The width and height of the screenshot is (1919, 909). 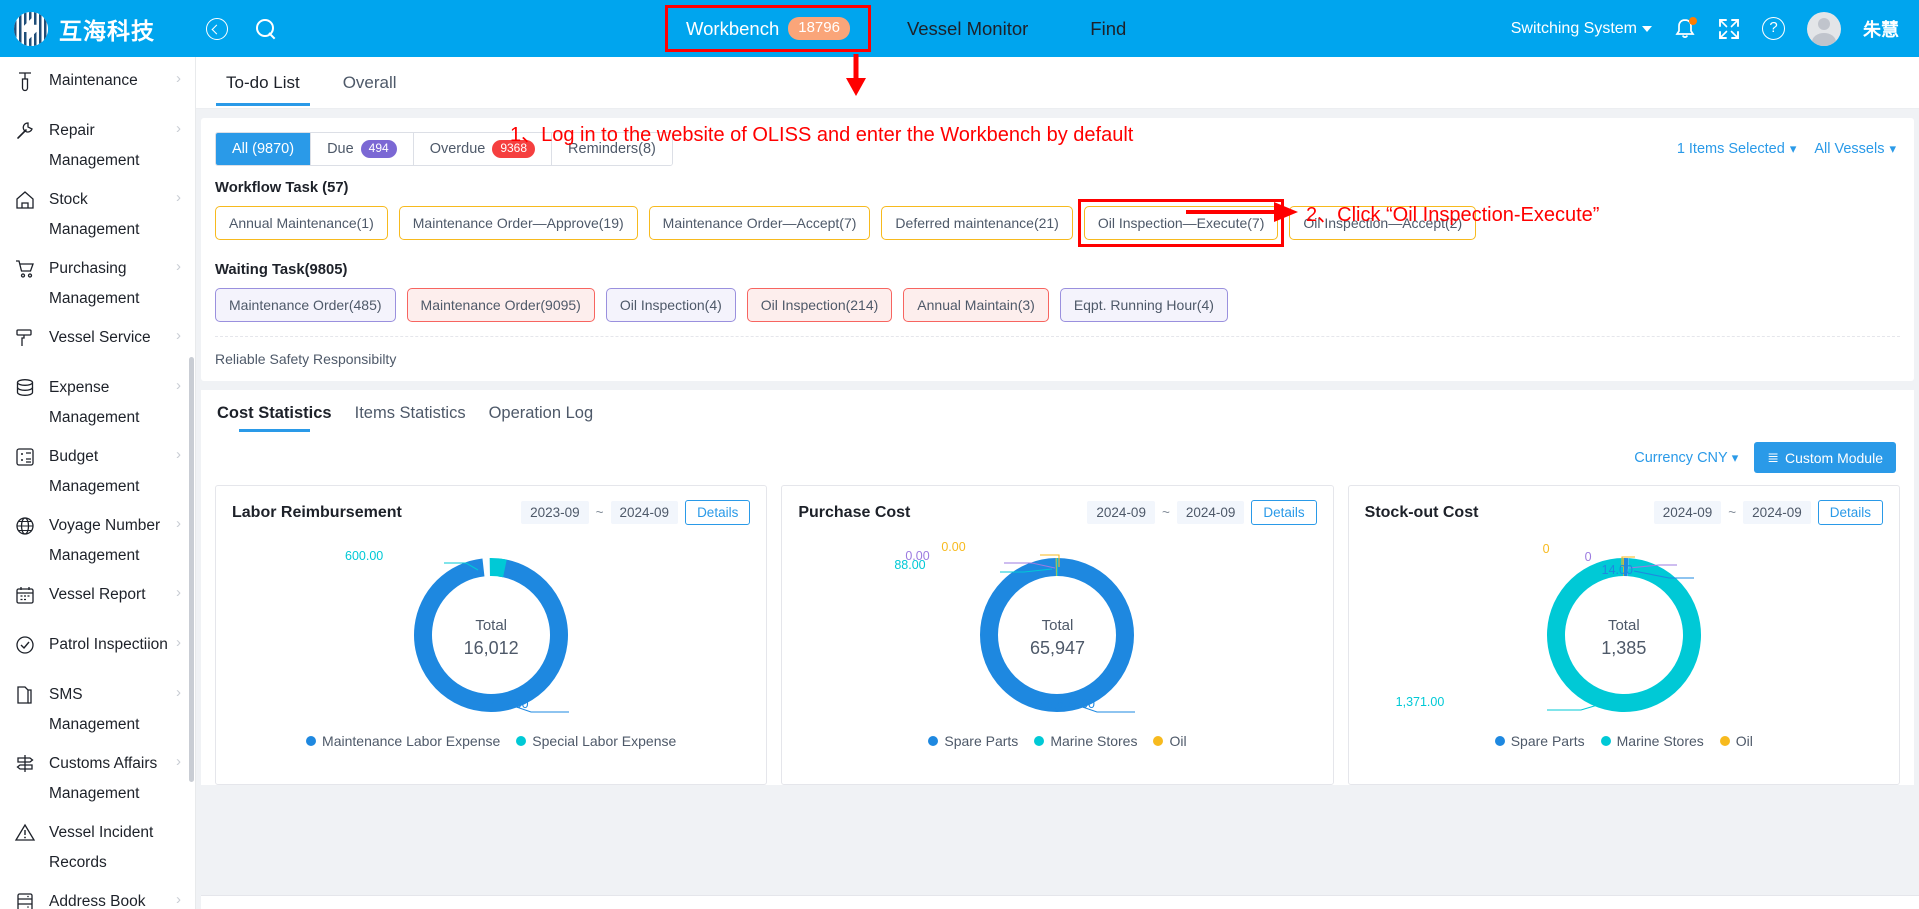 I want to click on custom-module-button: ≣ Custom Module, so click(x=1825, y=457).